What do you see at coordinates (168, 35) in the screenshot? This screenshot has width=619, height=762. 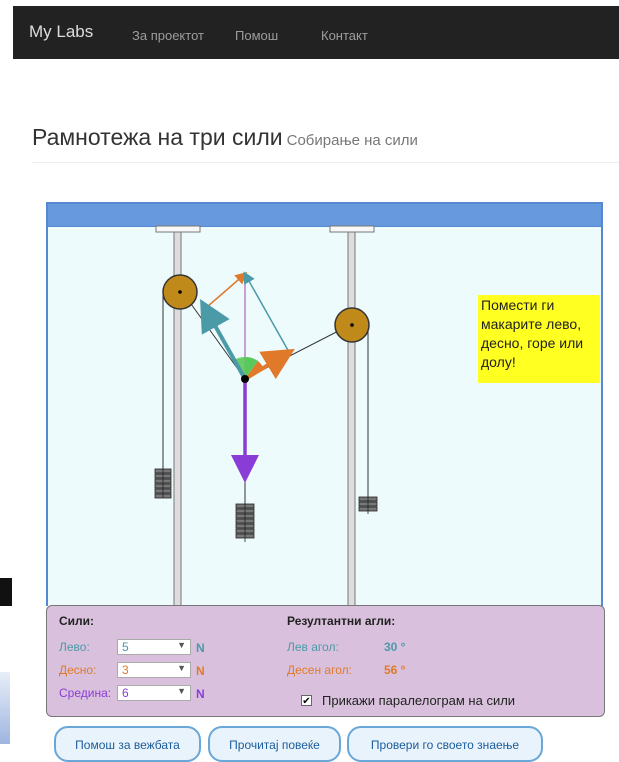 I see `nav-about: За проектот` at bounding box center [168, 35].